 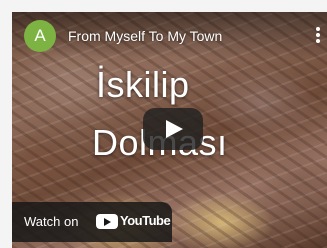 What do you see at coordinates (143, 84) in the screenshot?
I see `thumbnail-title-line-1: İskilip` at bounding box center [143, 84].